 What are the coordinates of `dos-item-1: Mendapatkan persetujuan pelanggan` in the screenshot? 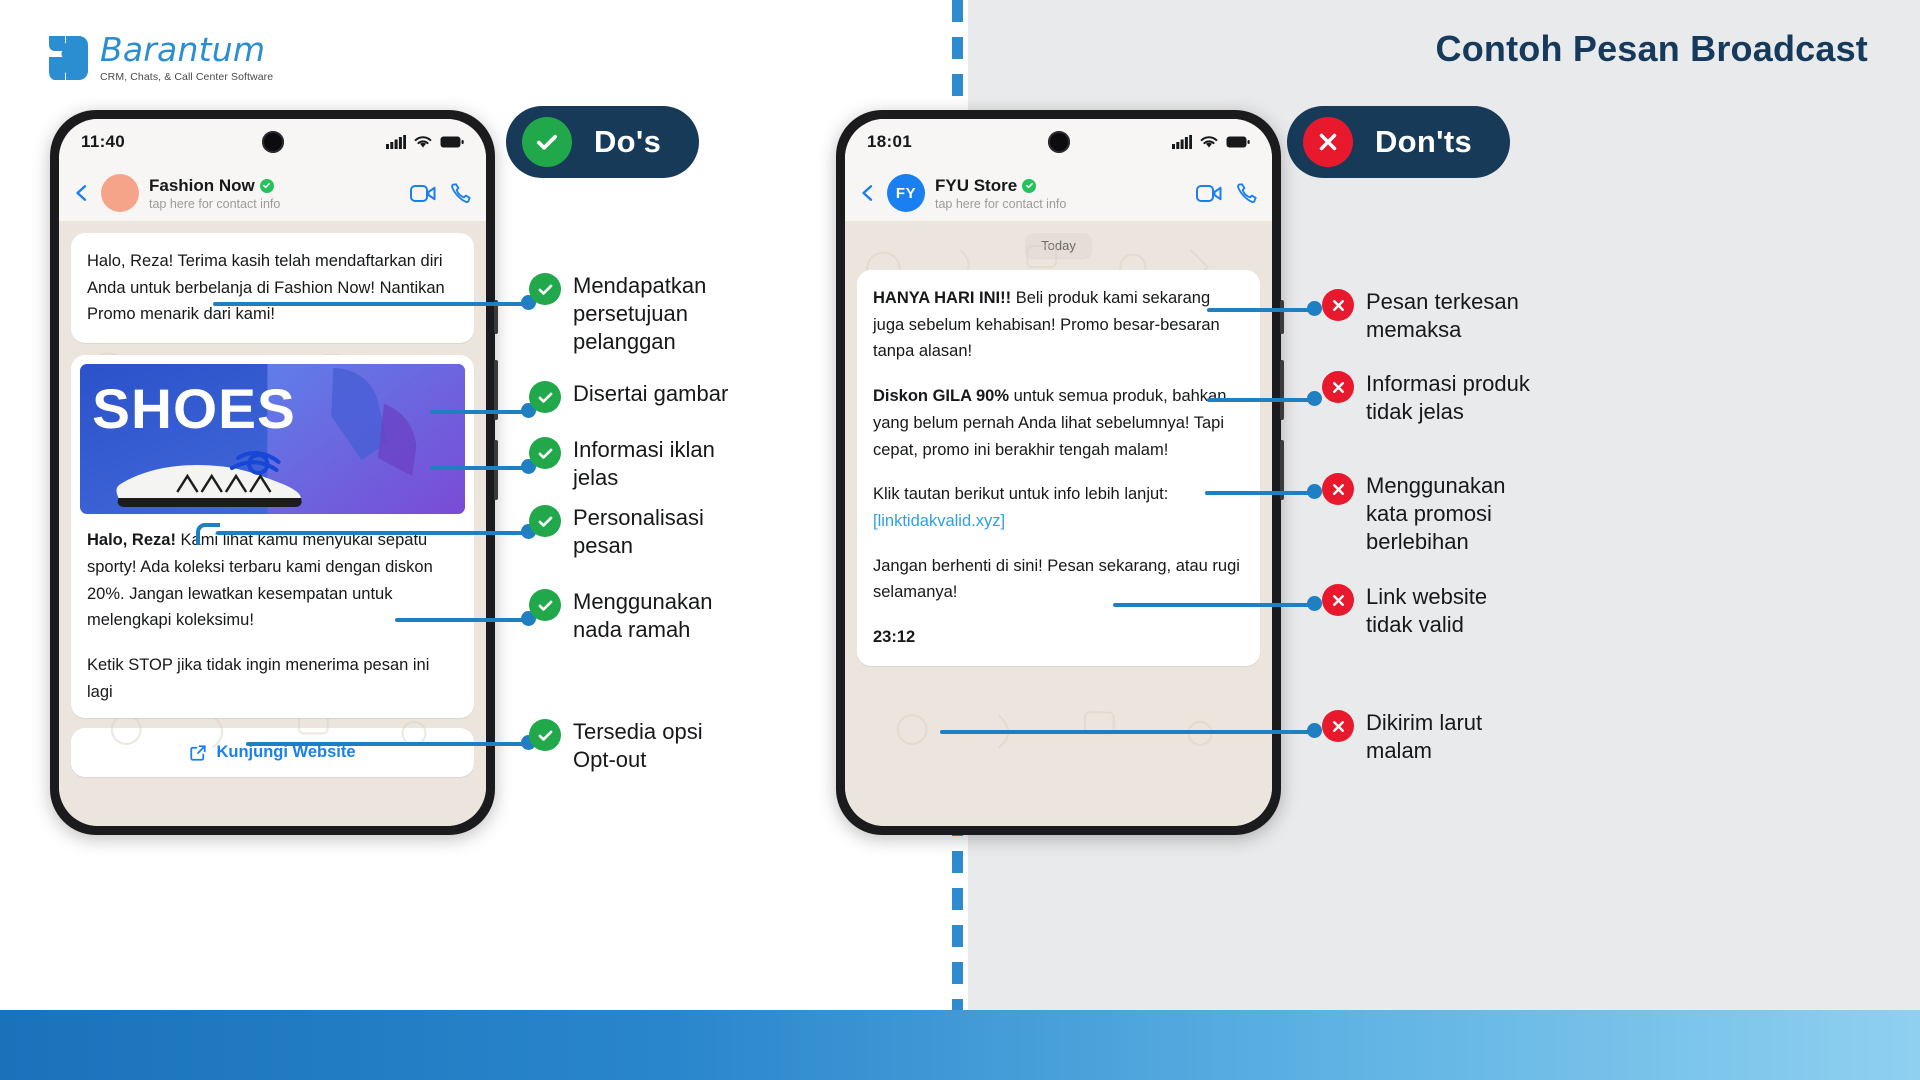 It's located at (636, 314).